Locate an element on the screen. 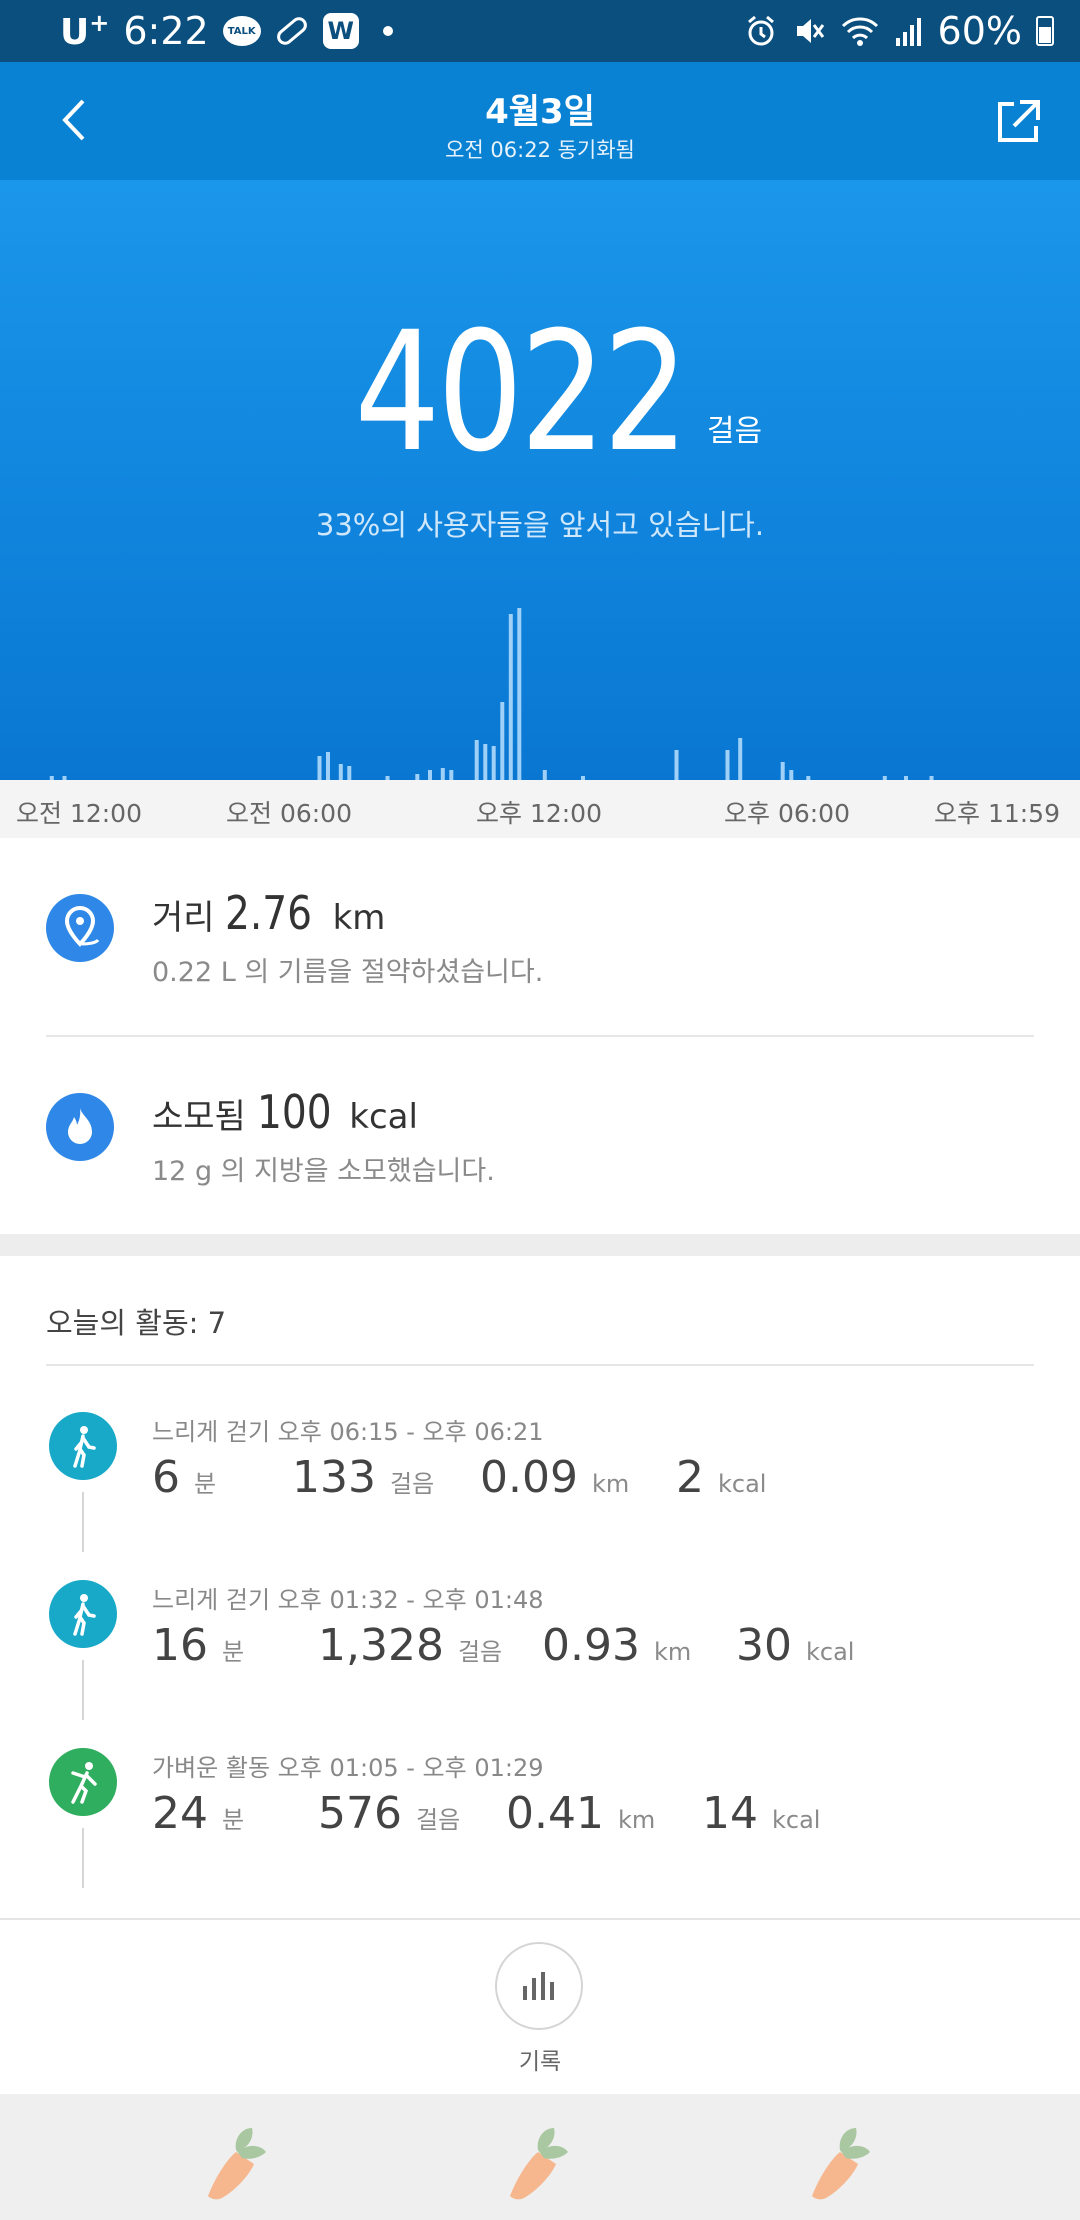 The width and height of the screenshot is (1080, 2220). fat-burned-text: 12 g 의 지방을 소모했습니다. is located at coordinates (323, 1171).